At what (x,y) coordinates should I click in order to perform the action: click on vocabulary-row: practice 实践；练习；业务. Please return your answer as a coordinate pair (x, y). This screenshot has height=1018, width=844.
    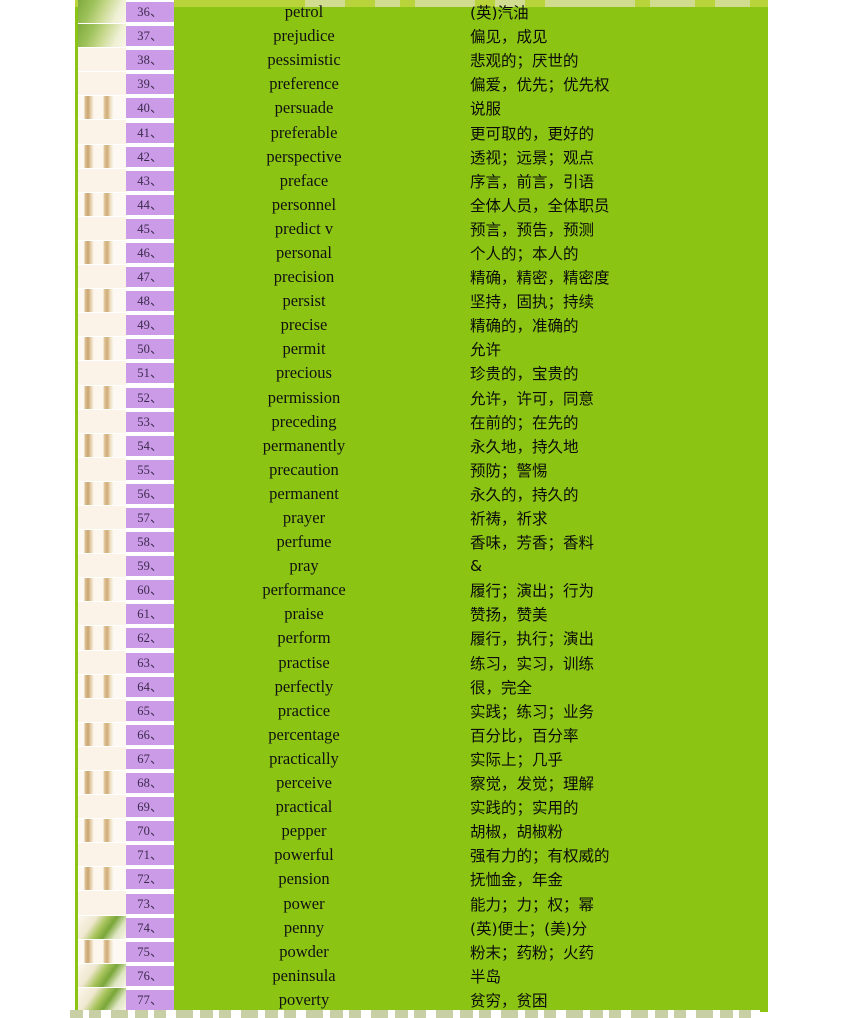
    Looking at the image, I should click on (471, 711).